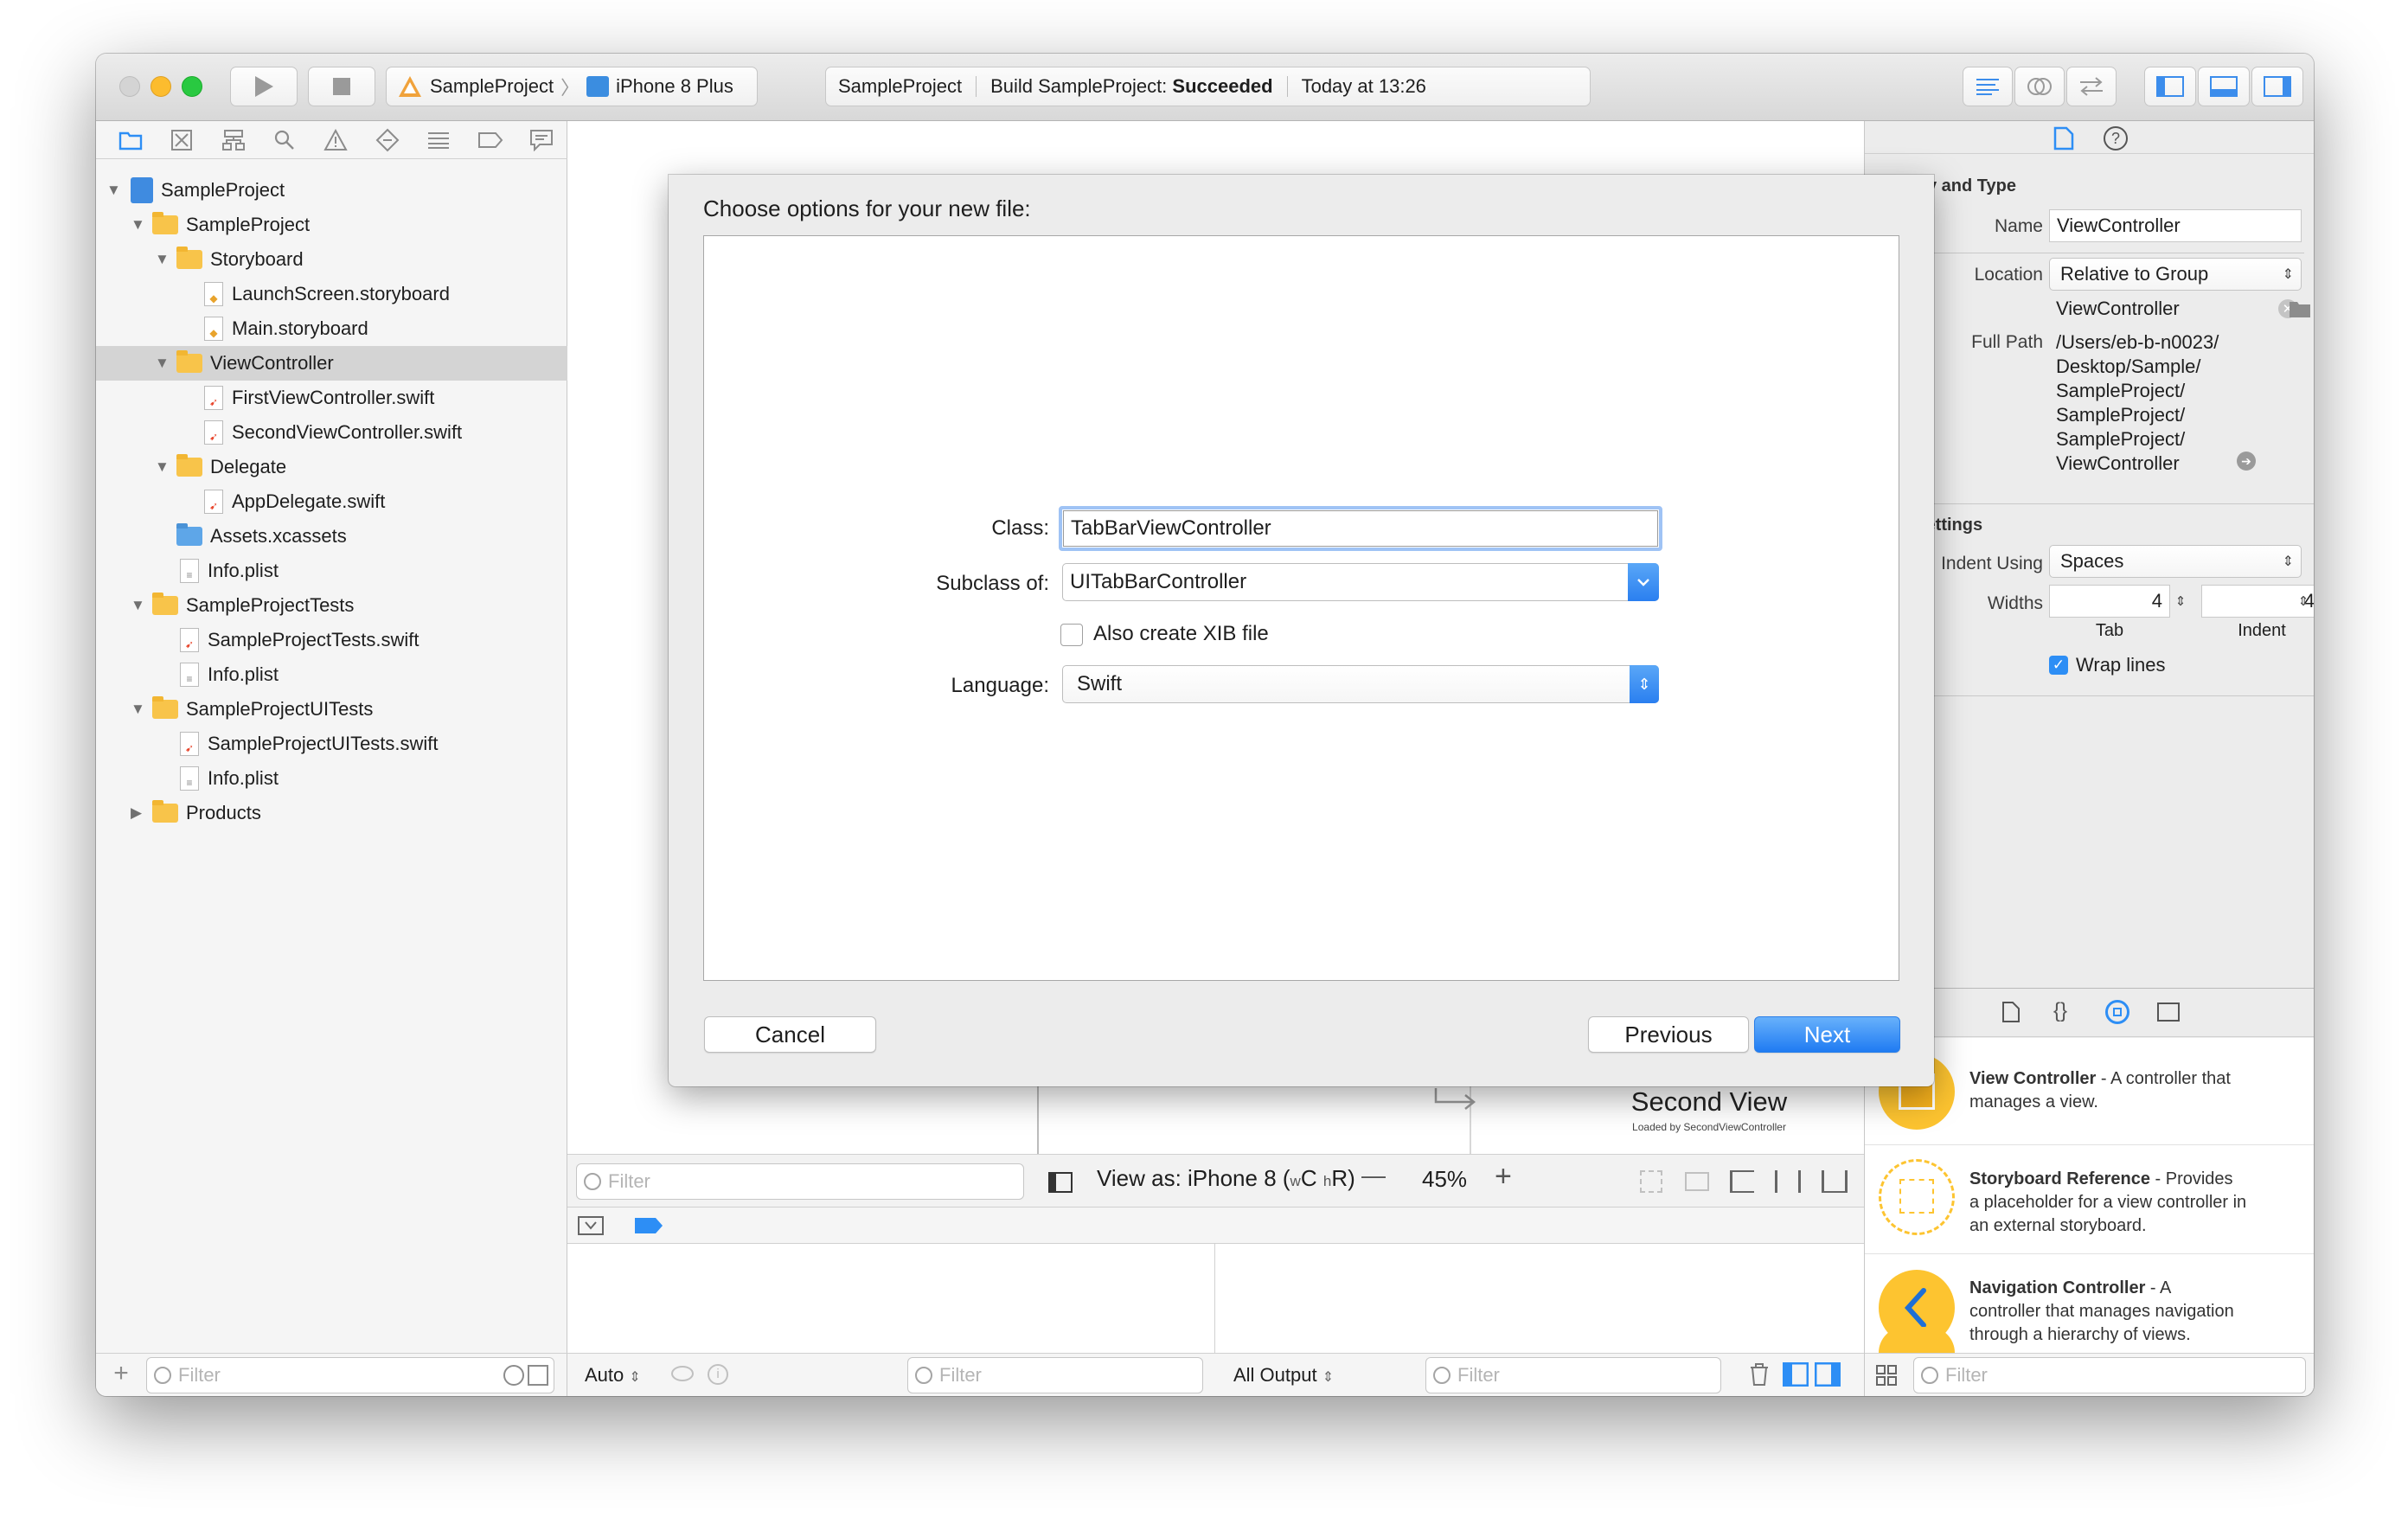 This screenshot has height=1531, width=2408. I want to click on standard-editor-button, so click(1988, 86).